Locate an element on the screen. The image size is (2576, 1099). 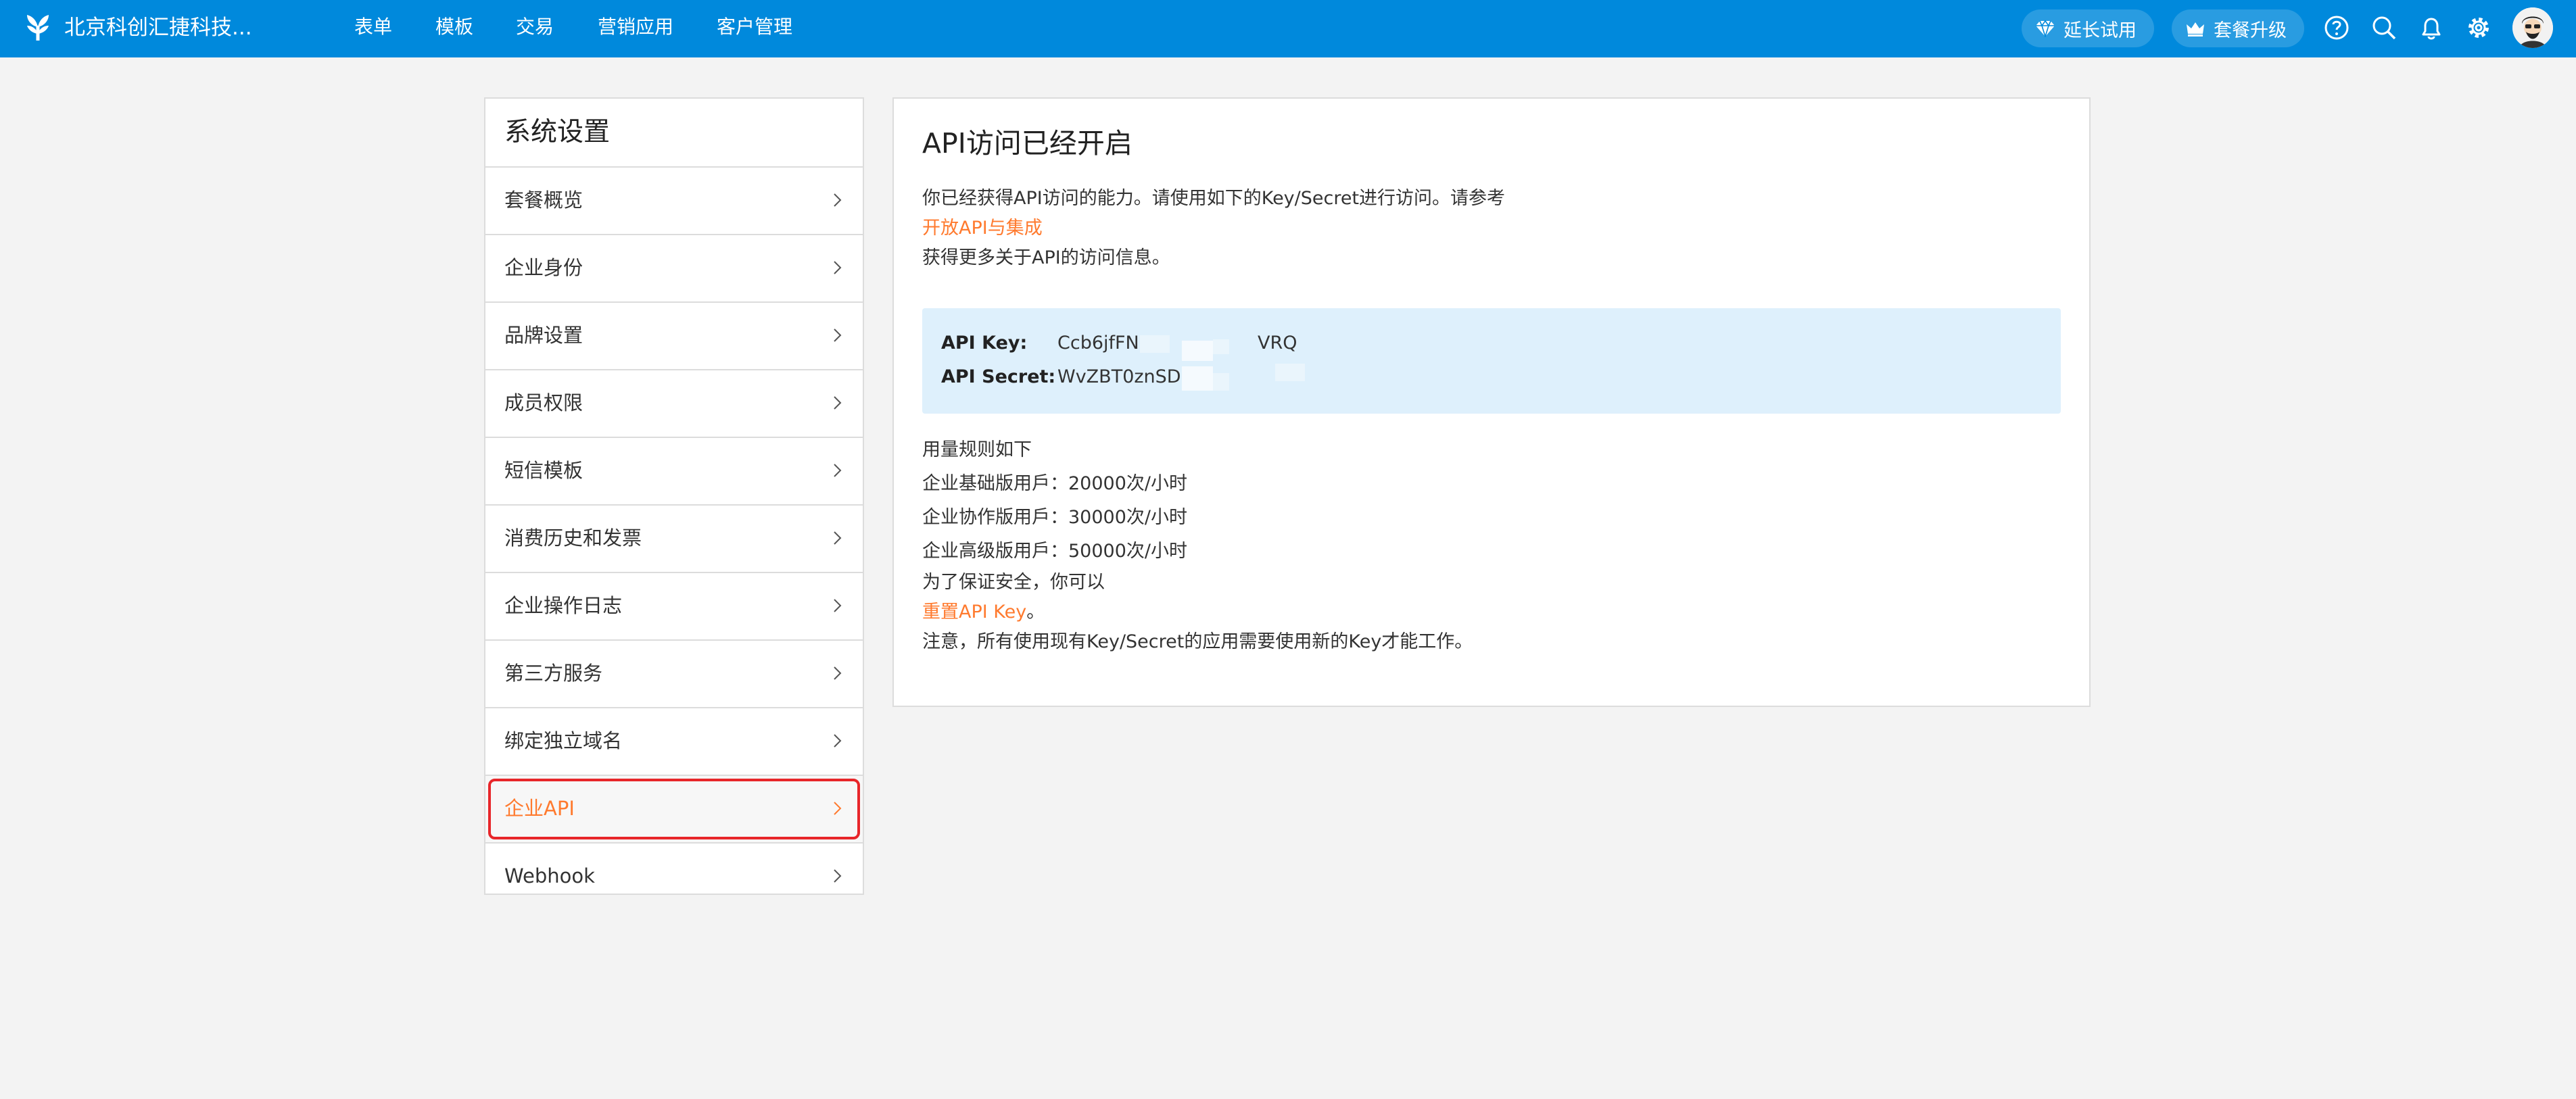
intro-tail-text: 获得更多关于API的访问信息。 is located at coordinates (1046, 257).